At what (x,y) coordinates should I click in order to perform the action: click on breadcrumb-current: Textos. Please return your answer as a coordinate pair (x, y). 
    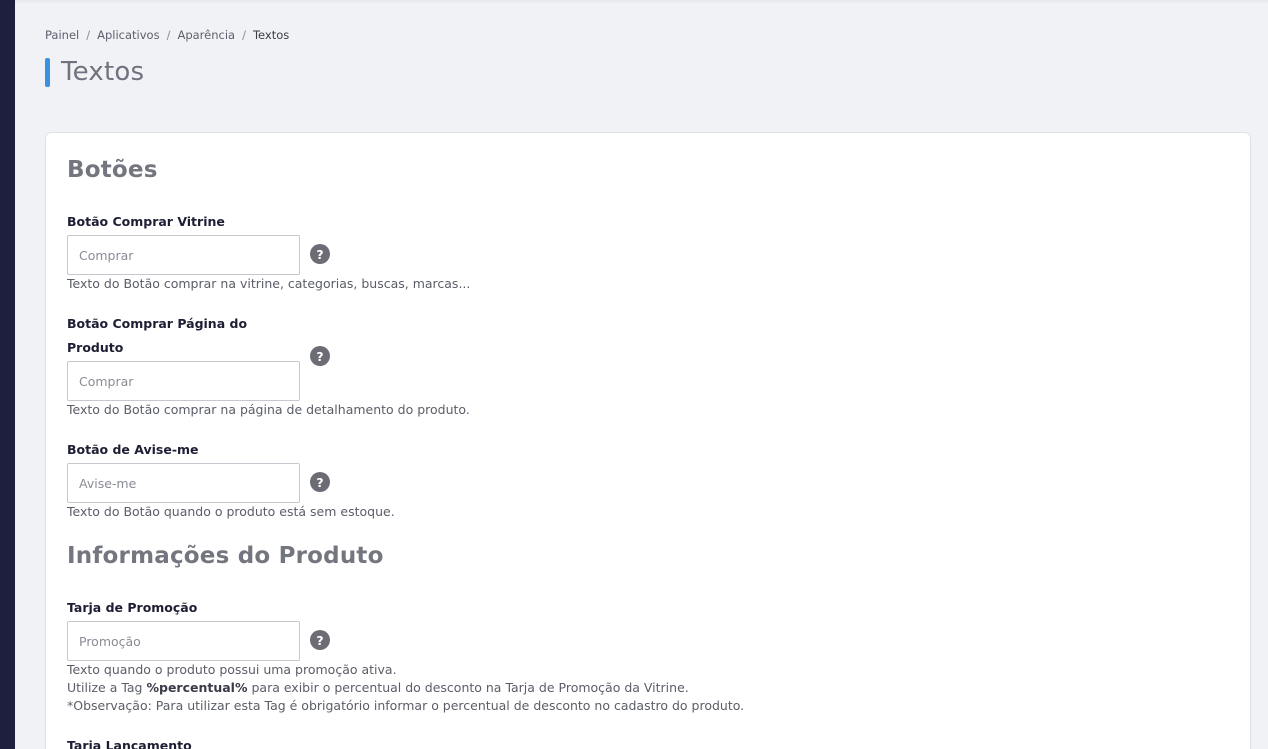
    Looking at the image, I should click on (271, 35).